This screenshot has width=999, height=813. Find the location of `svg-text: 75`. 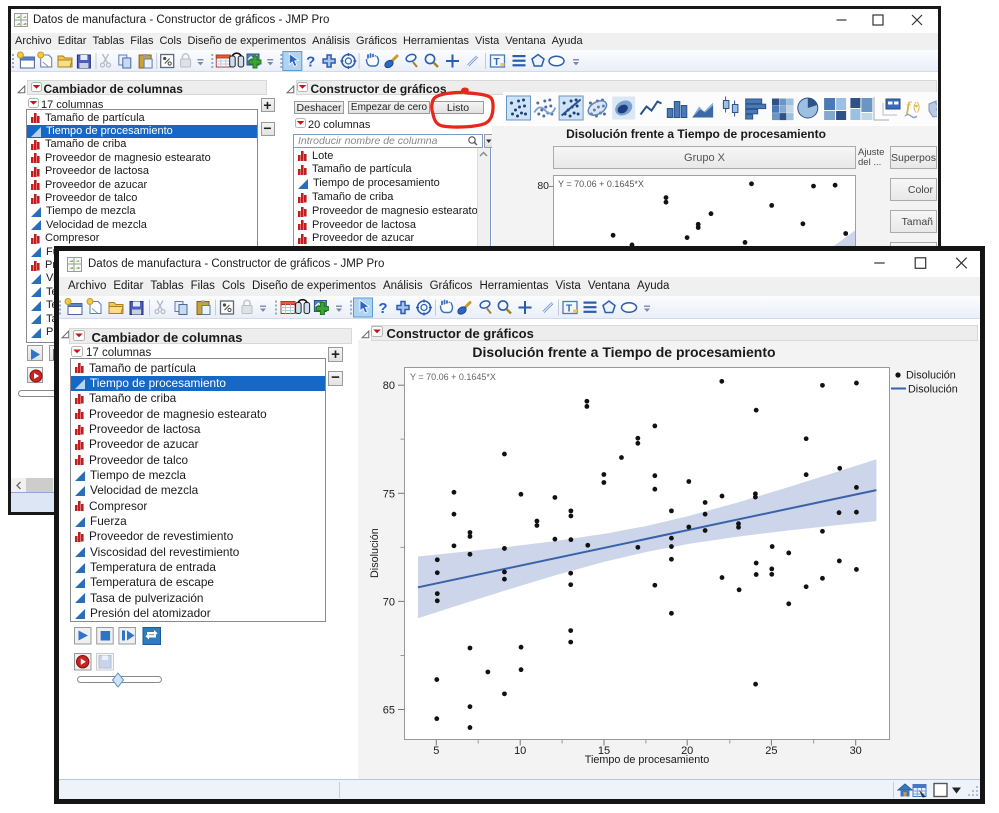

svg-text: 75 is located at coordinates (389, 494).